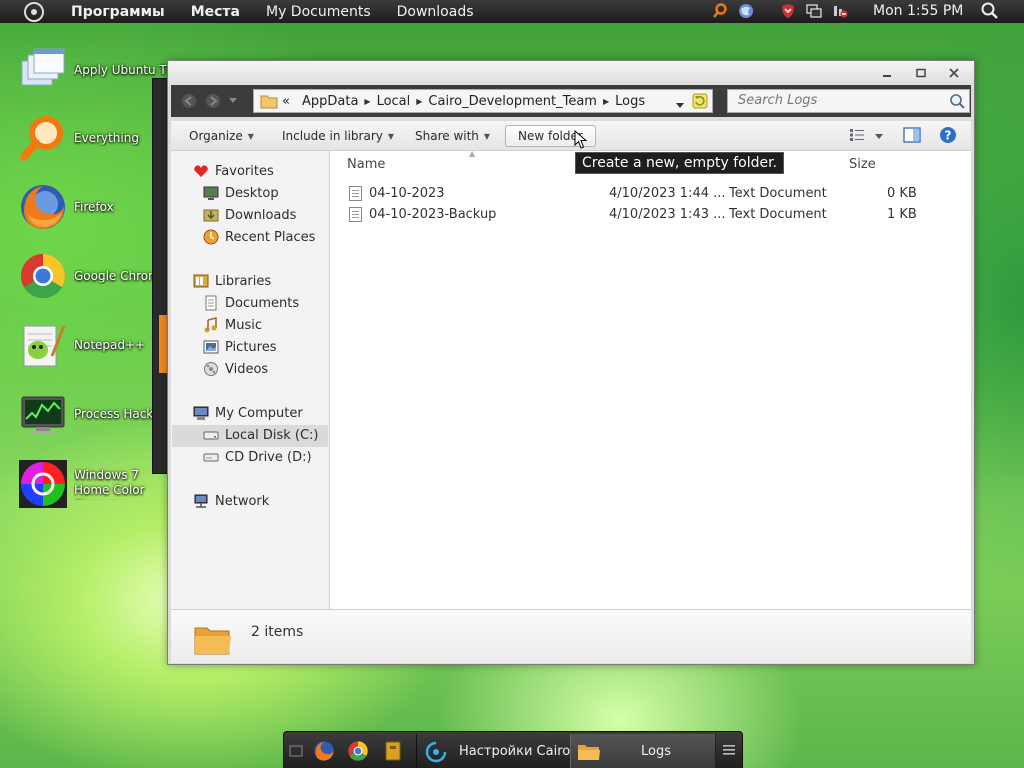  What do you see at coordinates (201, 413) in the screenshot?
I see `computer-icon` at bounding box center [201, 413].